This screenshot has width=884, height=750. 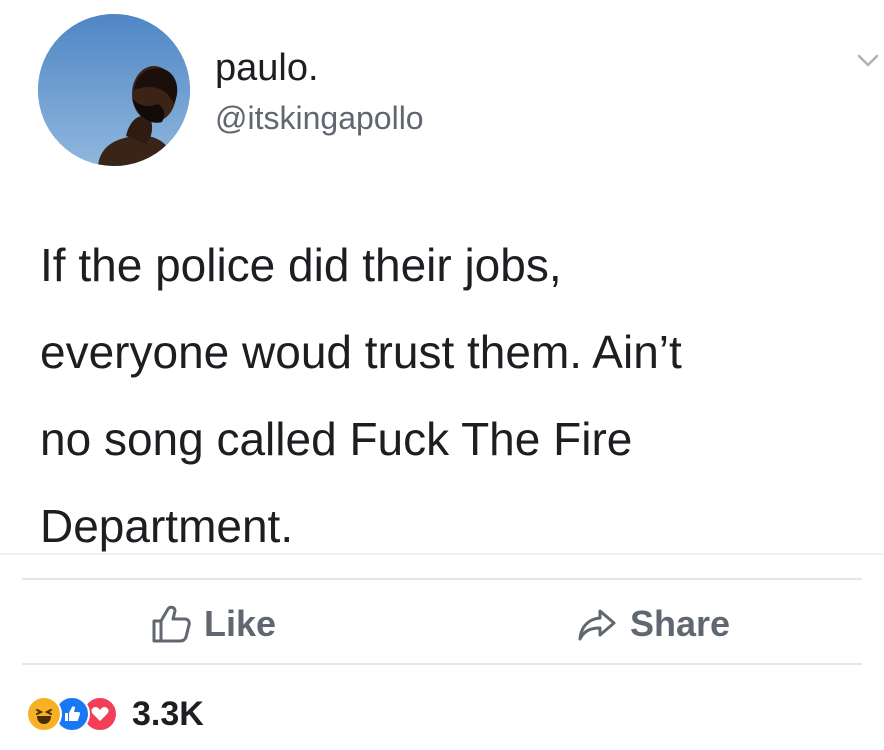 I want to click on post-text-line: no song called Fuck The Fire, so click(x=336, y=439).